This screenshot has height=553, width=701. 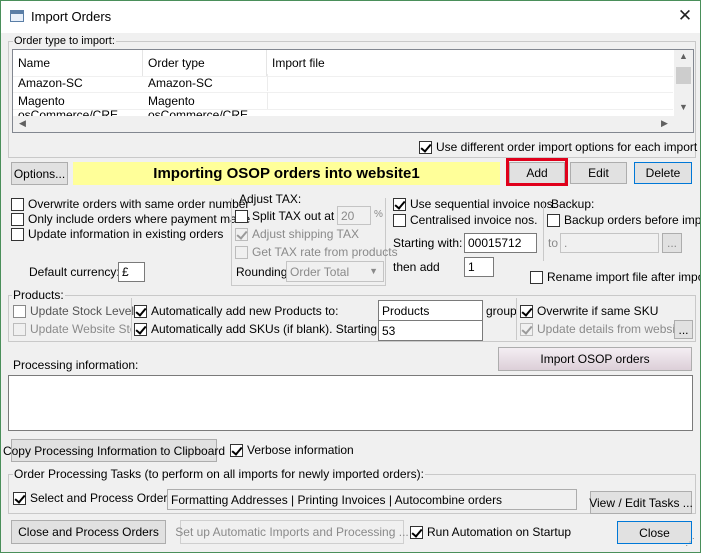 What do you see at coordinates (270, 199) in the screenshot?
I see `adjust-tax-label: Adjust TAX:` at bounding box center [270, 199].